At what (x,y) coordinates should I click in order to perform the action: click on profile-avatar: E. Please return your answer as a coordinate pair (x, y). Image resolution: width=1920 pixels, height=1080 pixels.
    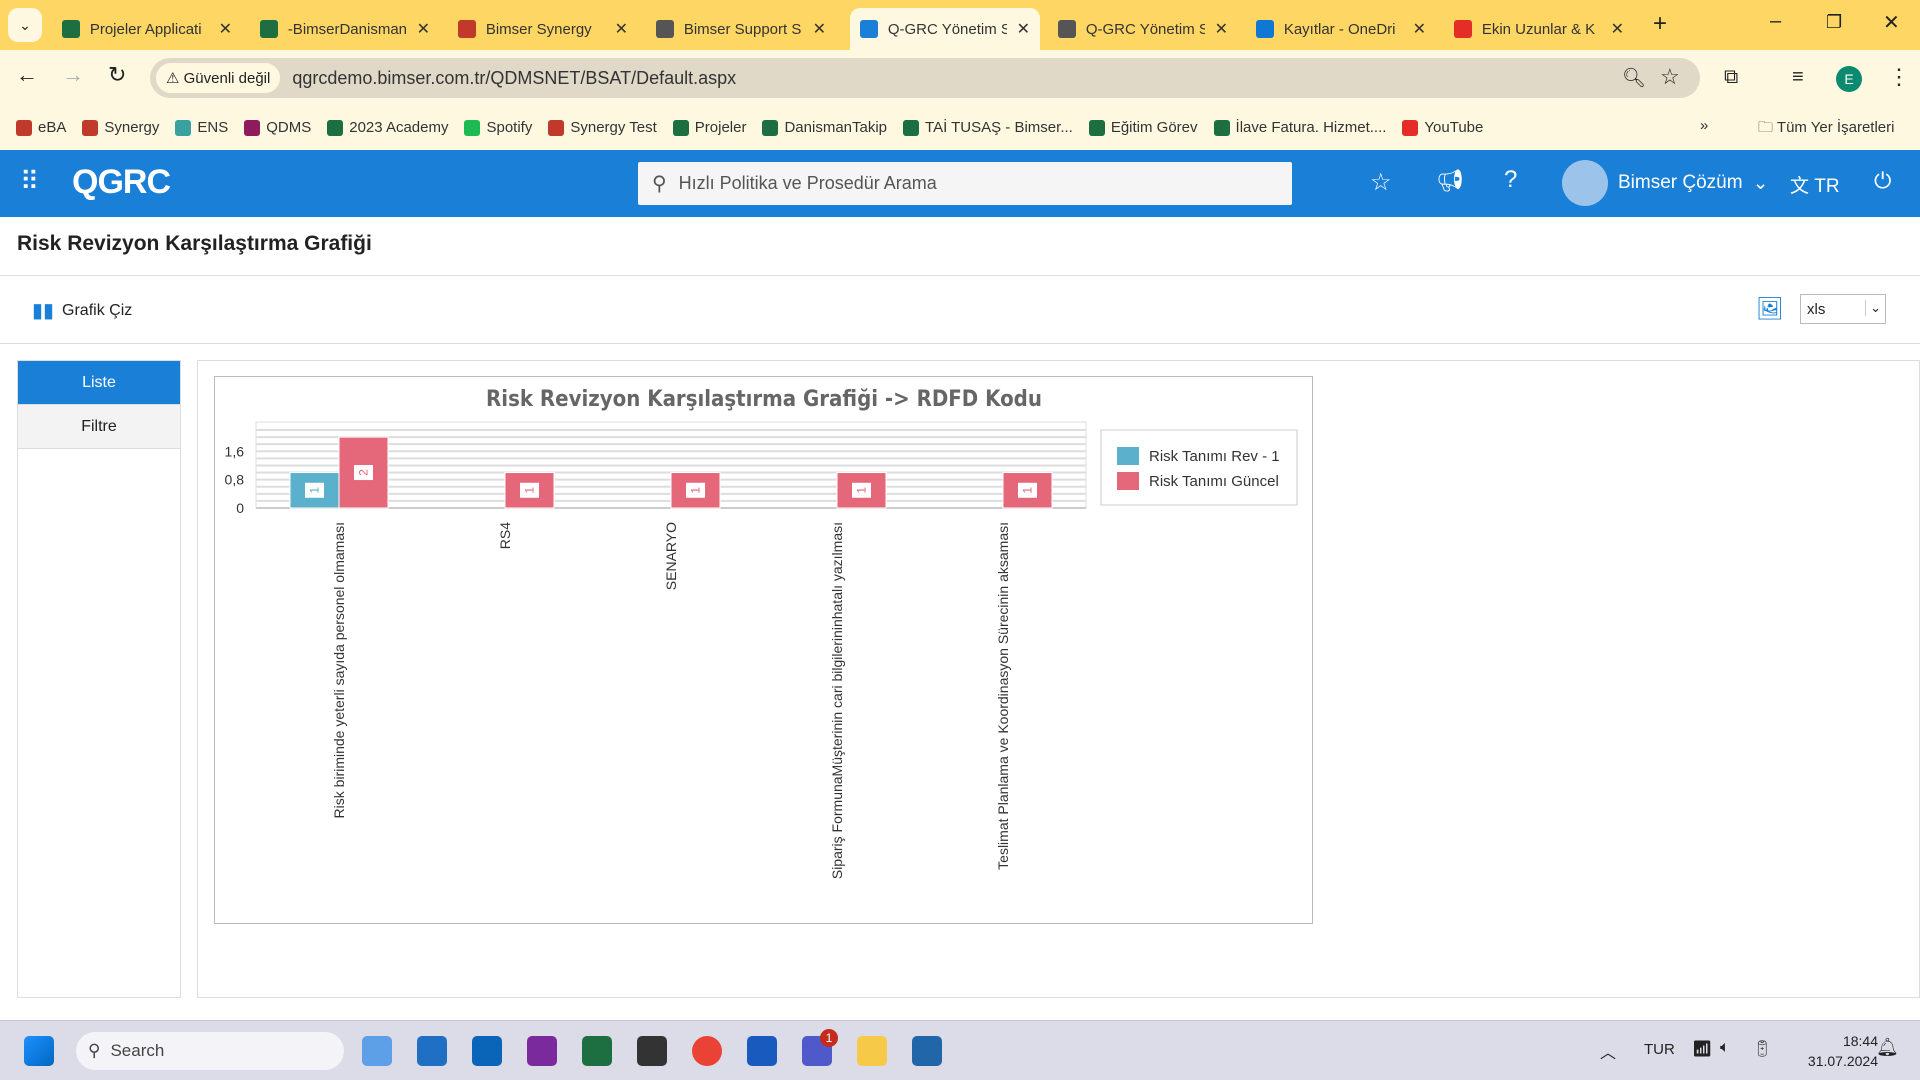
    Looking at the image, I should click on (1849, 79).